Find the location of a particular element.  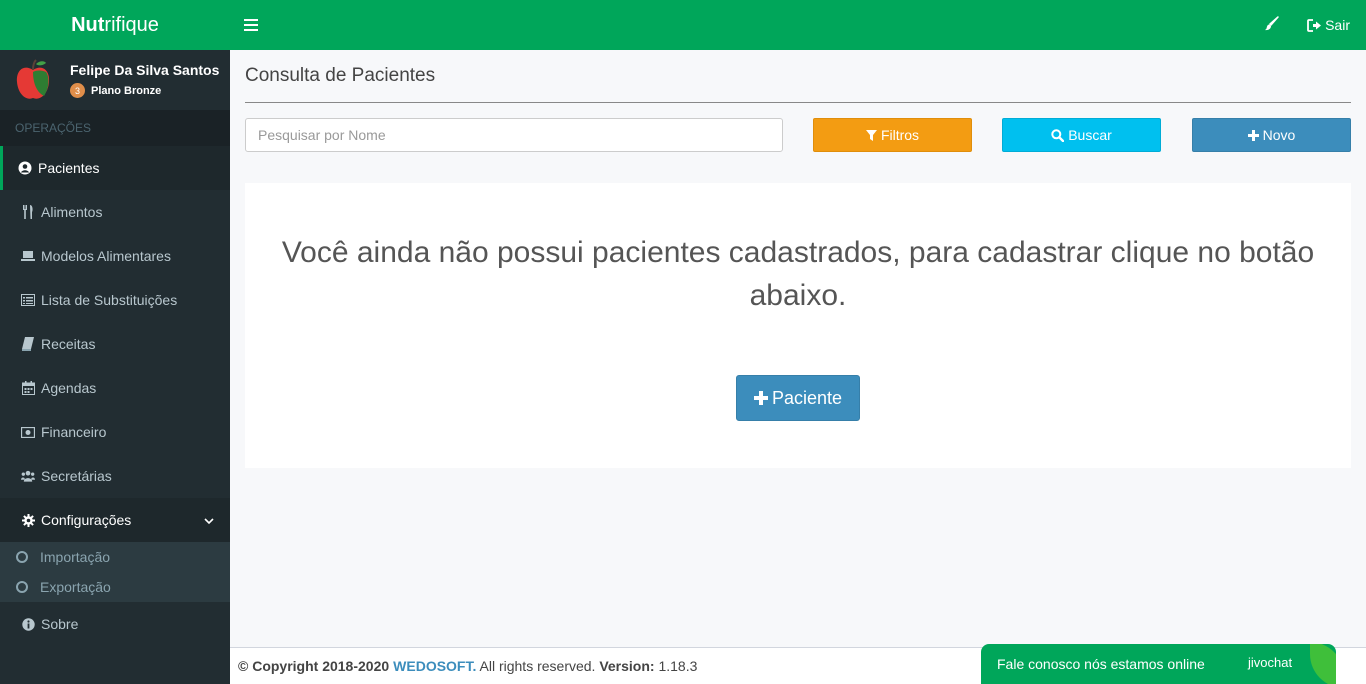

copyright-text: © Copyright 2018-2020 is located at coordinates (314, 666).